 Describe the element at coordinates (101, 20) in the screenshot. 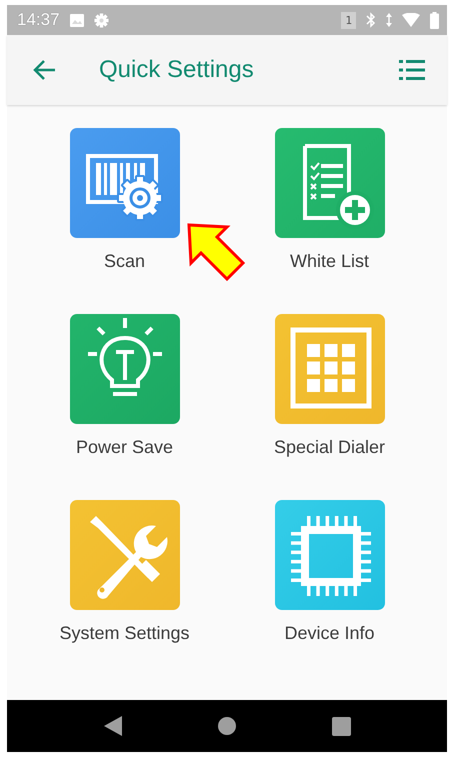

I see `settings-icon` at that location.